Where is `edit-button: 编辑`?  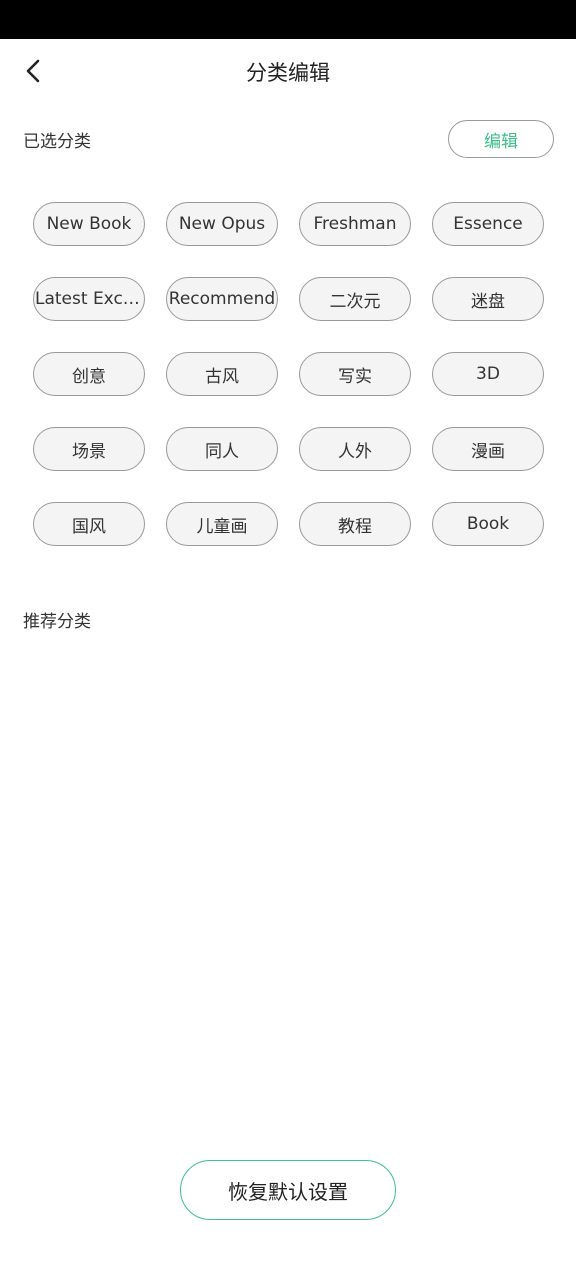 edit-button: 编辑 is located at coordinates (501, 139).